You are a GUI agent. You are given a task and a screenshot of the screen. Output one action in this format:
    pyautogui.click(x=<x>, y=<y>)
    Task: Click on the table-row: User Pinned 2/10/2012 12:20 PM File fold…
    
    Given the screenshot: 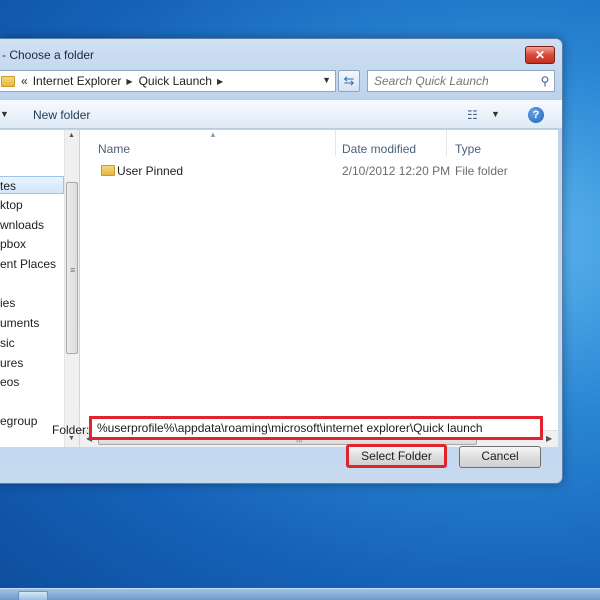 What is the action you would take?
    pyautogui.click(x=317, y=171)
    